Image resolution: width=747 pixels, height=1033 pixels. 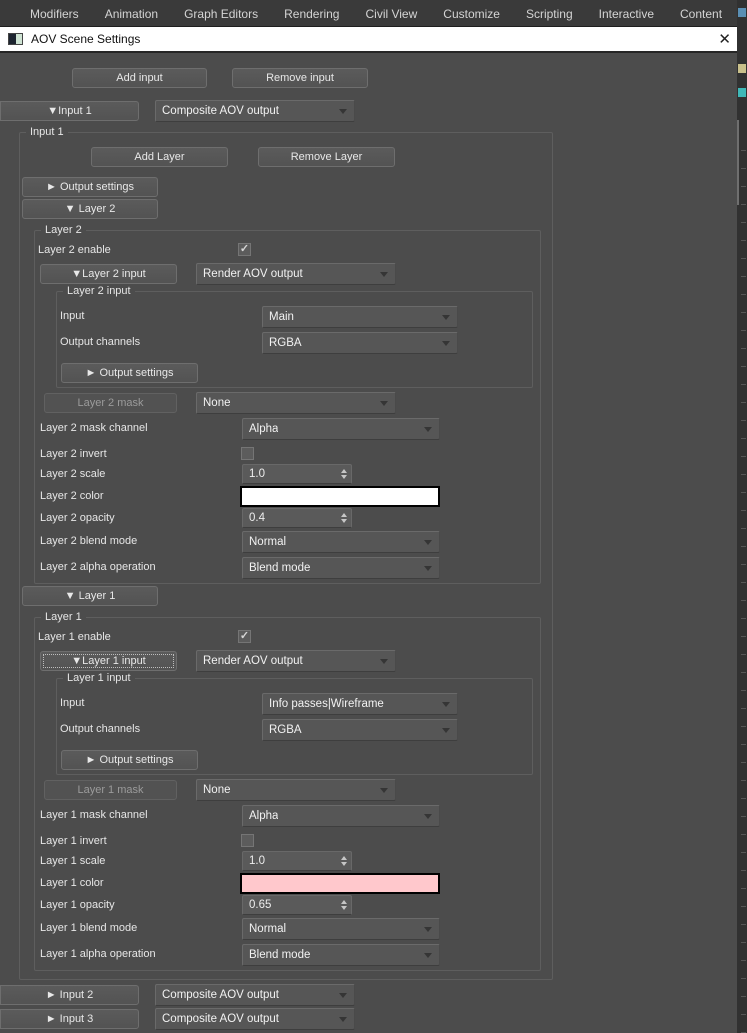 I want to click on layer2-invert-checkbox, so click(x=247, y=453).